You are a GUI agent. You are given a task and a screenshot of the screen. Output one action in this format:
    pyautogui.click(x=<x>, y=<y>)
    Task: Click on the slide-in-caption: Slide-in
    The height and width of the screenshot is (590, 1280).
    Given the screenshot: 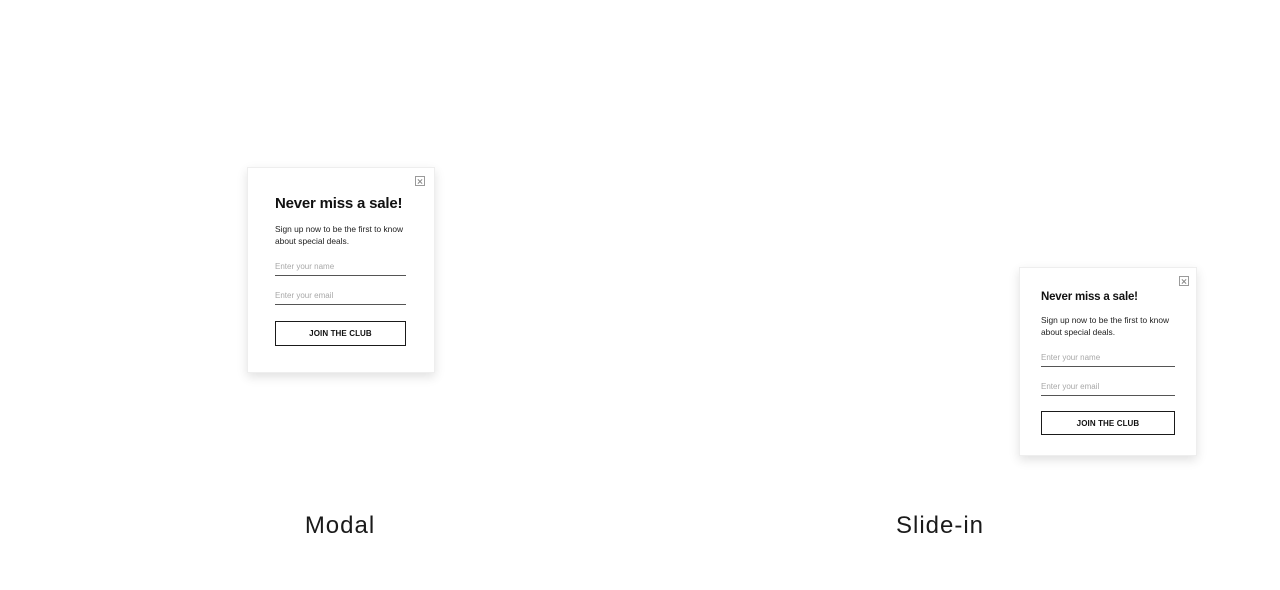 What is the action you would take?
    pyautogui.click(x=940, y=525)
    